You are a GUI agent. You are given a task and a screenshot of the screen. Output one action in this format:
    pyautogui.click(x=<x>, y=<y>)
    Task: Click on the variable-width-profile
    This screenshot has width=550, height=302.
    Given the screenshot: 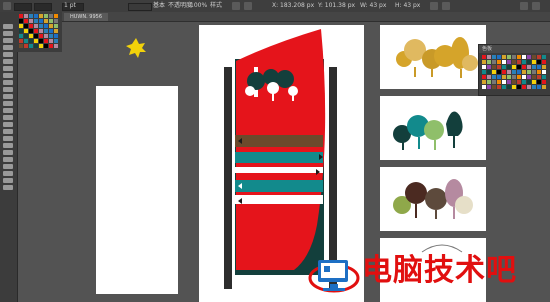 What is the action you would take?
    pyautogui.click(x=140, y=7)
    